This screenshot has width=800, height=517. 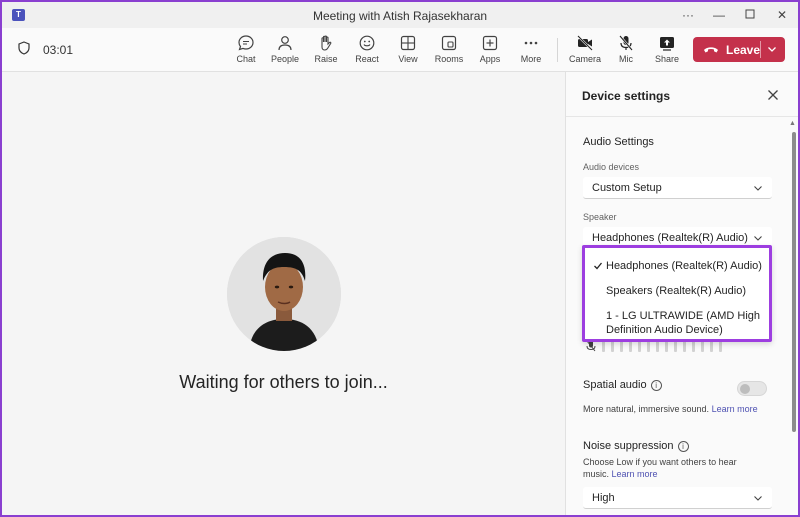 I want to click on meeting-timer: 03:01, so click(x=58, y=50).